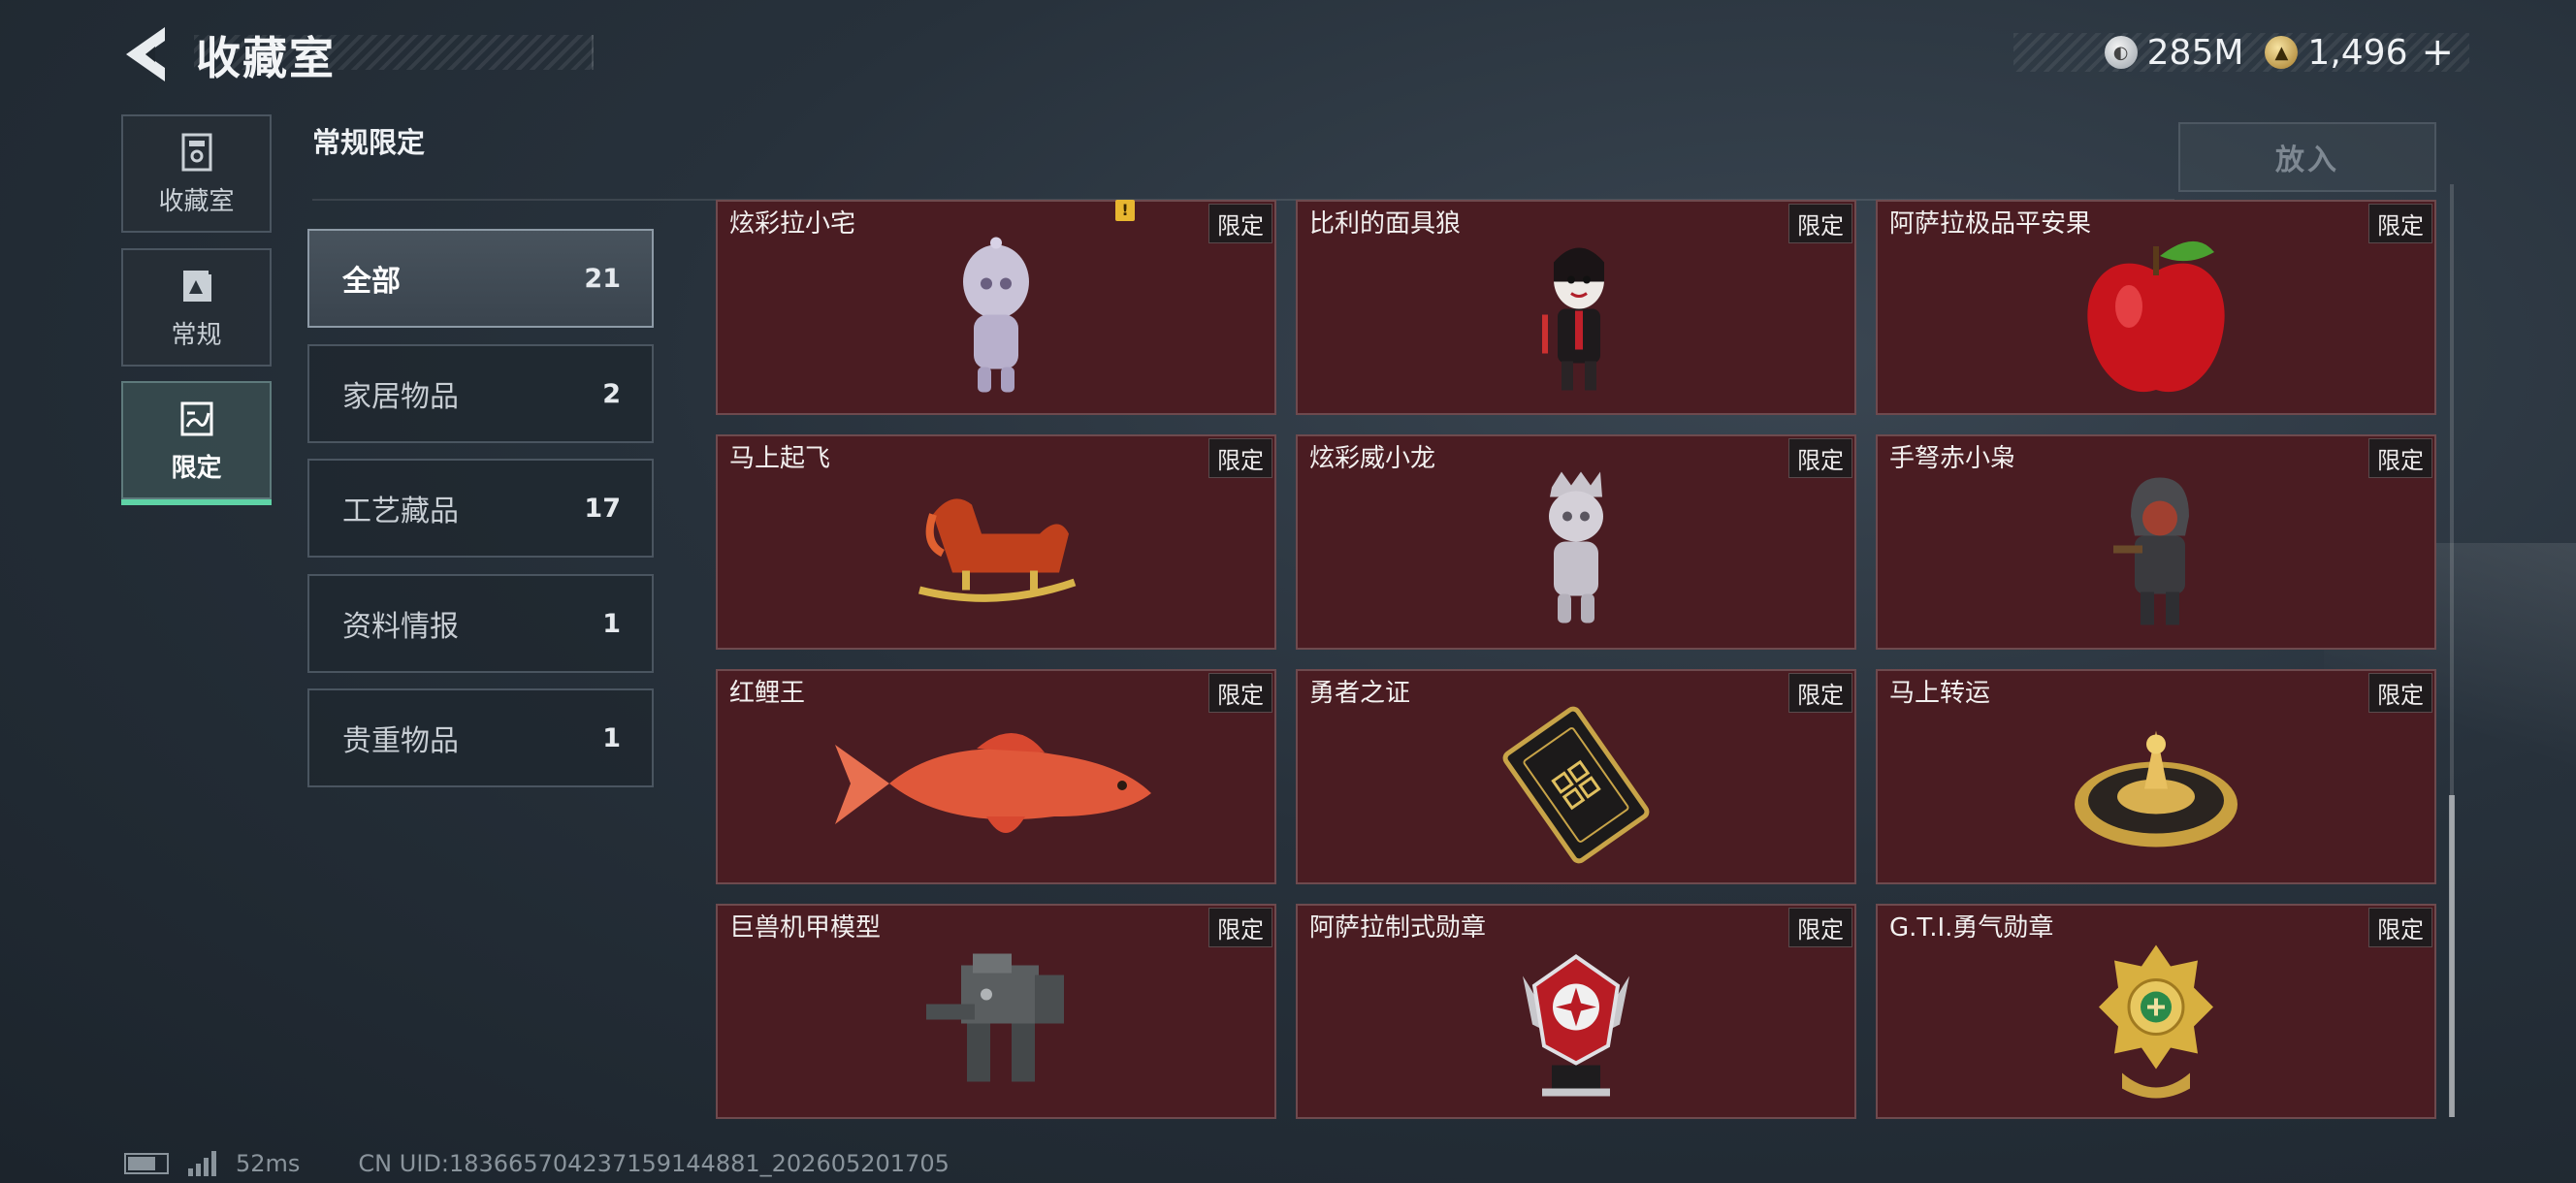 This screenshot has width=2576, height=1183. I want to click on back-button, so click(145, 54).